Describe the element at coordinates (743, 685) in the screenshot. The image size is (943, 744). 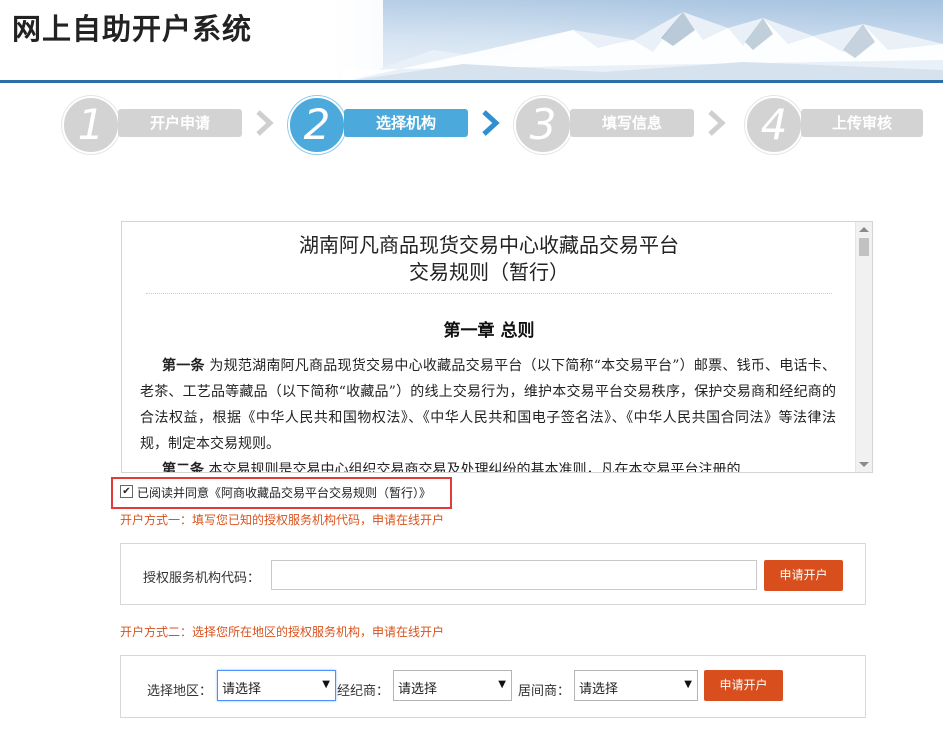
I see `apply-button-method-2: 申请开户` at that location.